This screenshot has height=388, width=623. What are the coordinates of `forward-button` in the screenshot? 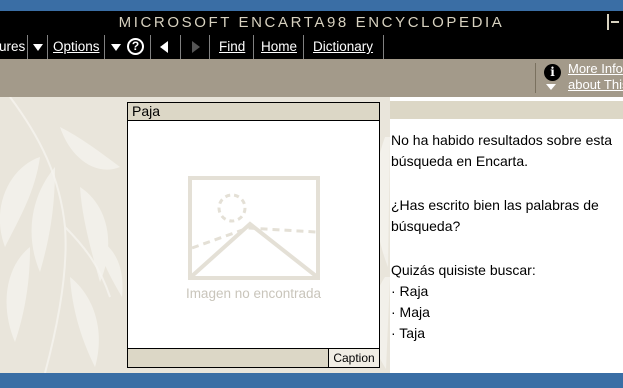 It's located at (194, 47).